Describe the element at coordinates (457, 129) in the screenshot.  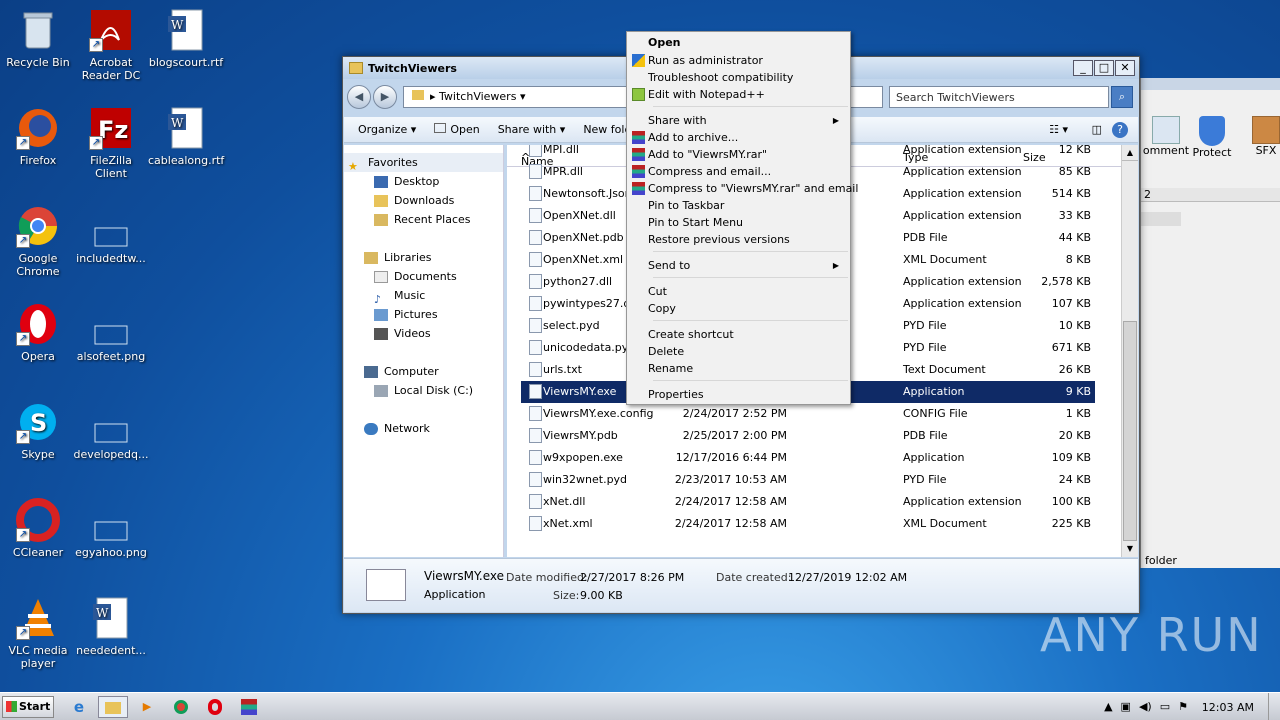
I see `open-button: Open` at that location.